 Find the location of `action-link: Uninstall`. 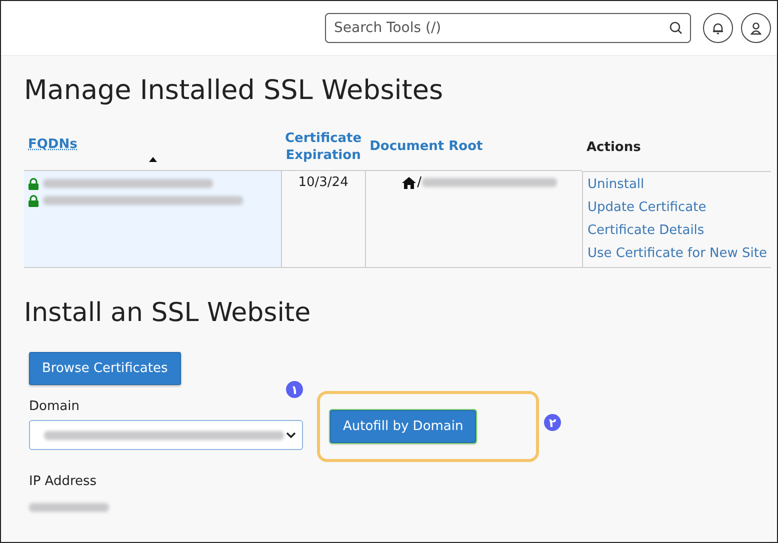

action-link: Uninstall is located at coordinates (677, 184).